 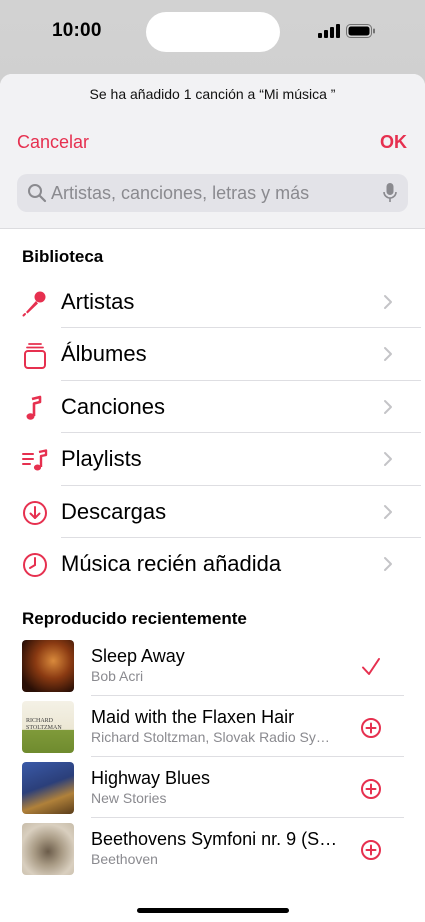 What do you see at coordinates (212, 512) in the screenshot?
I see `library-item-downloads: Descargas` at bounding box center [212, 512].